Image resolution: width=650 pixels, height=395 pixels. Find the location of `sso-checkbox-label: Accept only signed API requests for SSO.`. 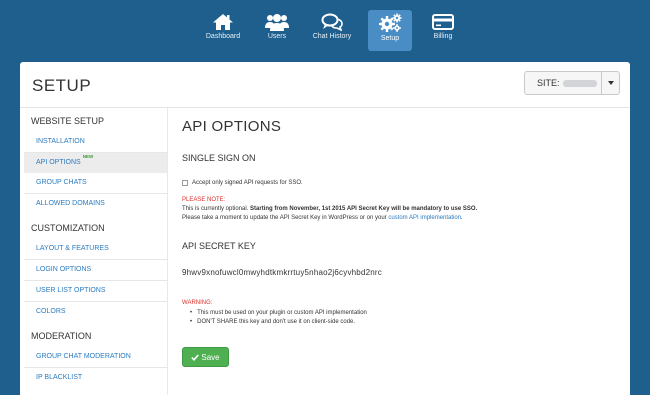

sso-checkbox-label: Accept only signed API requests for SSO. is located at coordinates (247, 183).